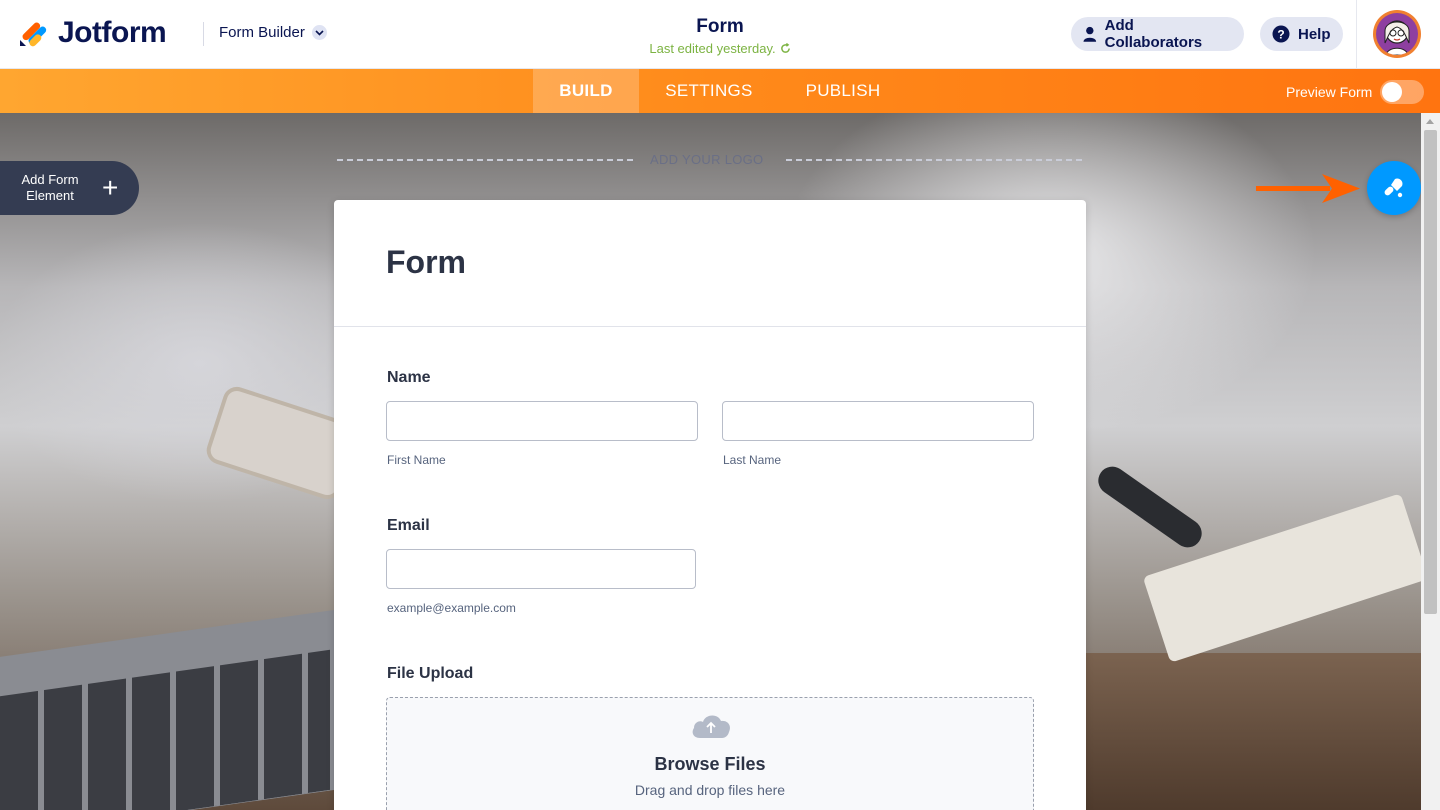 This screenshot has width=1440, height=810. I want to click on add-form-element-button: Add Form Element +, so click(69, 188).